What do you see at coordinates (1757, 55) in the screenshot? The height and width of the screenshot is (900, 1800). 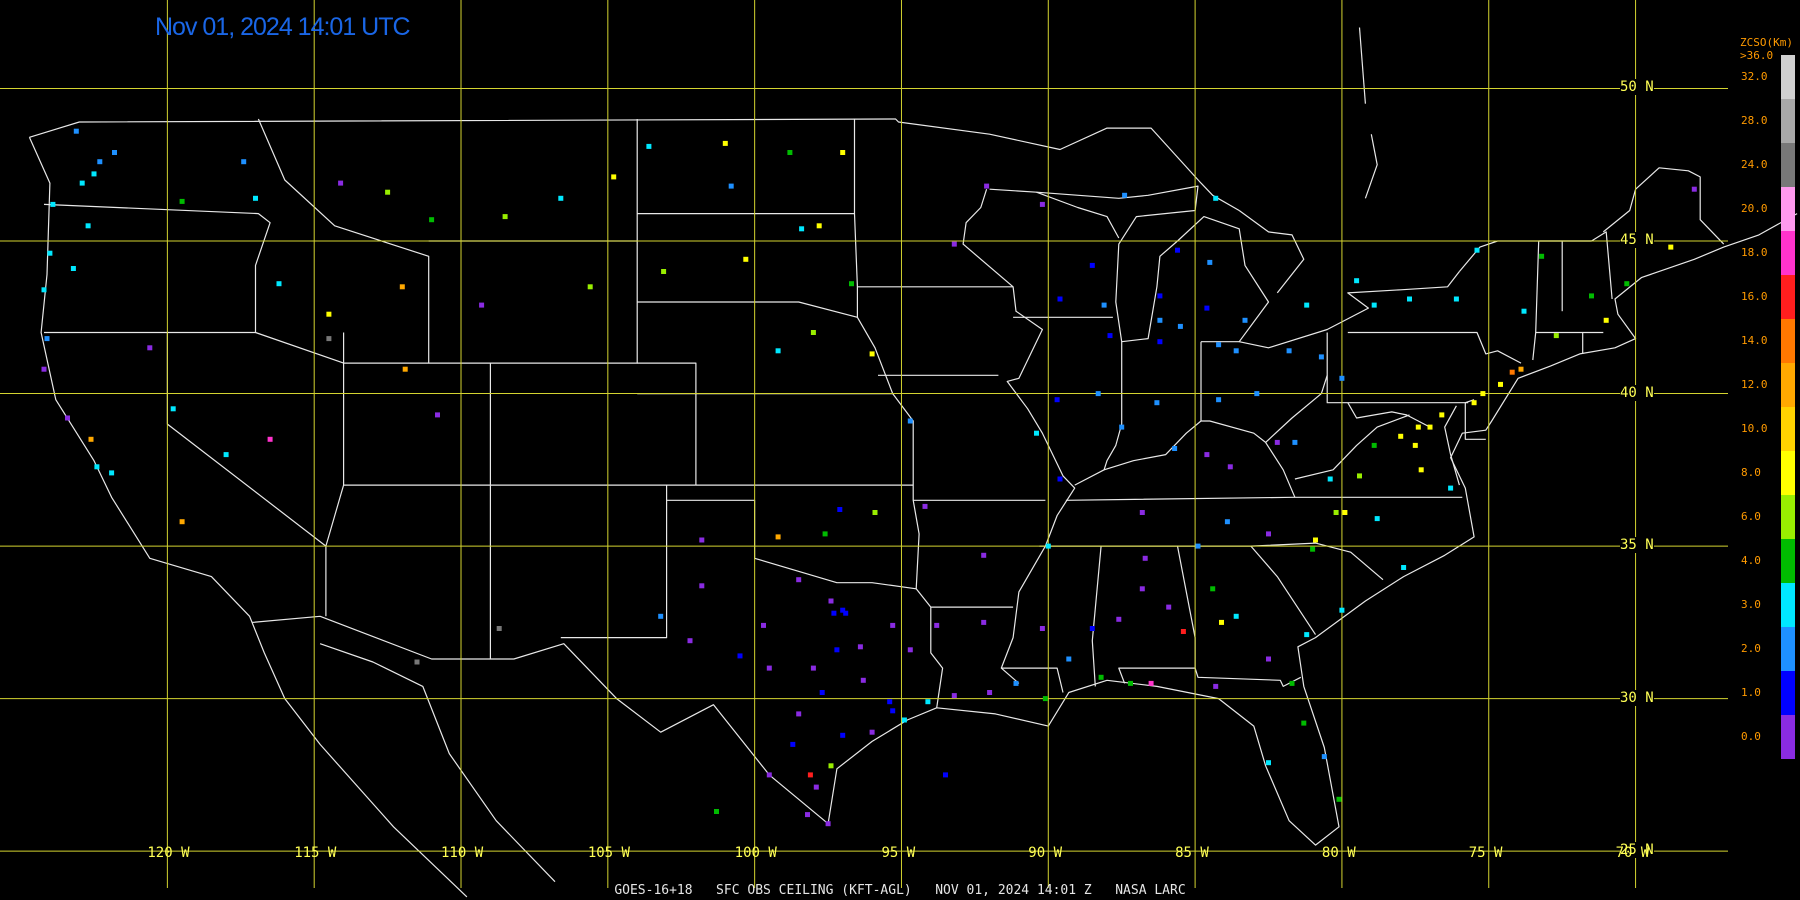 I see `legend-top-label: >36.0` at bounding box center [1757, 55].